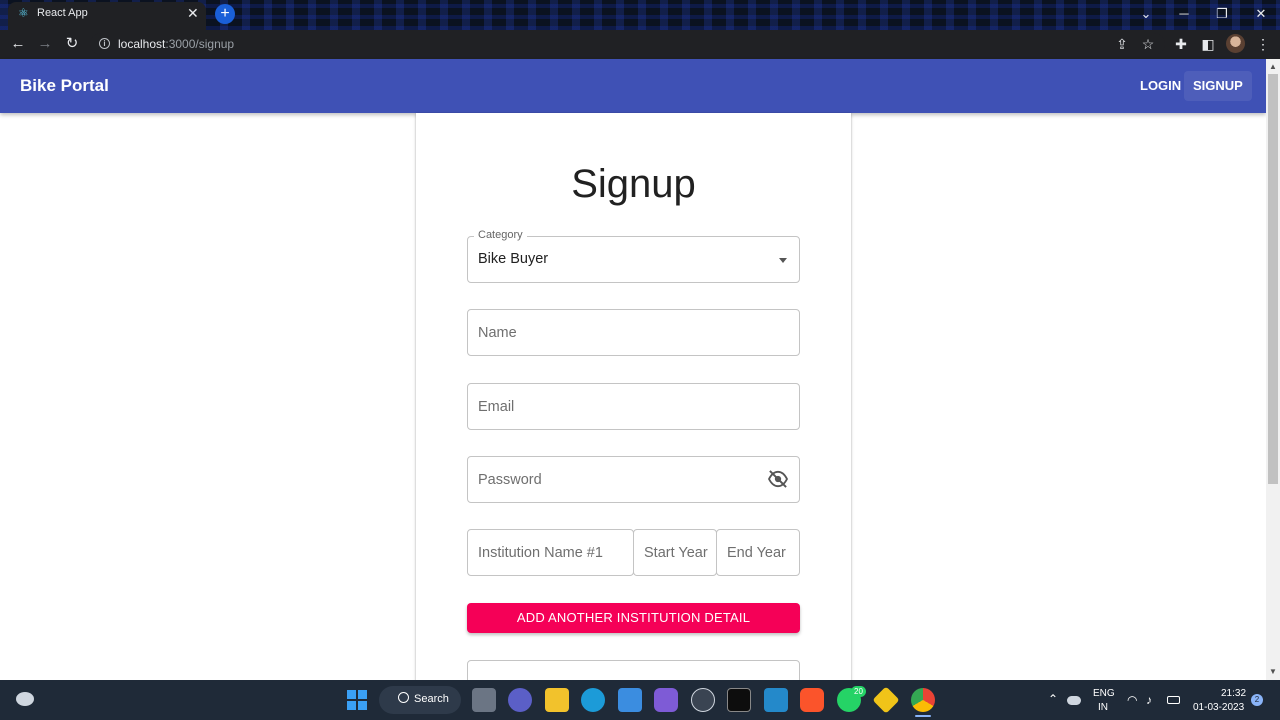 The width and height of the screenshot is (1280, 720). I want to click on whatsapp-badge: 20, so click(858, 691).